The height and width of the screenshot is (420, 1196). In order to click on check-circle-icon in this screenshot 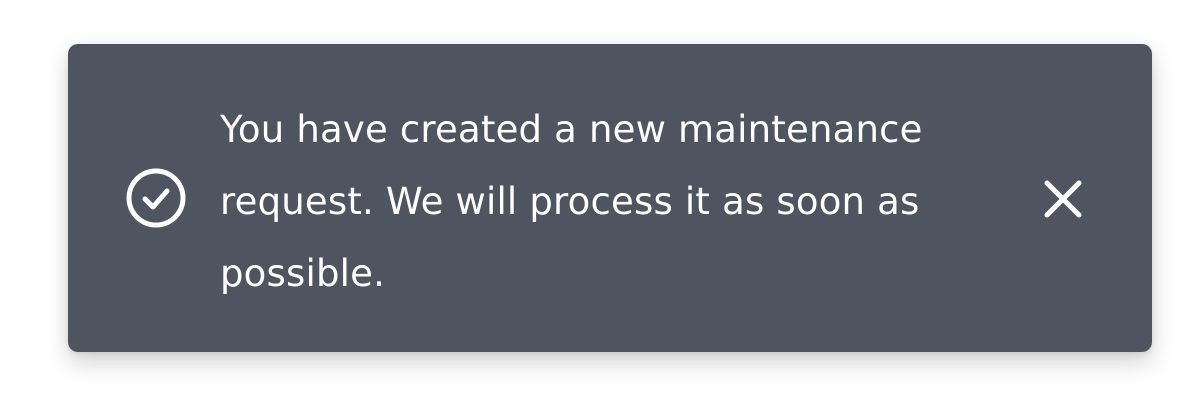, I will do `click(156, 198)`.